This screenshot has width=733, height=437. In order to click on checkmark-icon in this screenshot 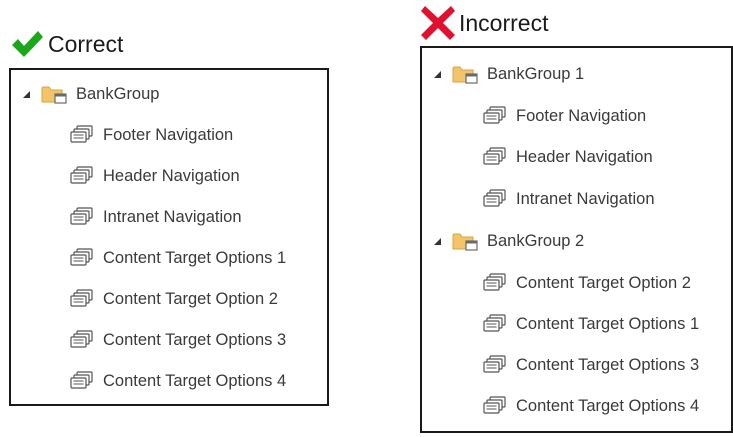, I will do `click(27, 44)`.